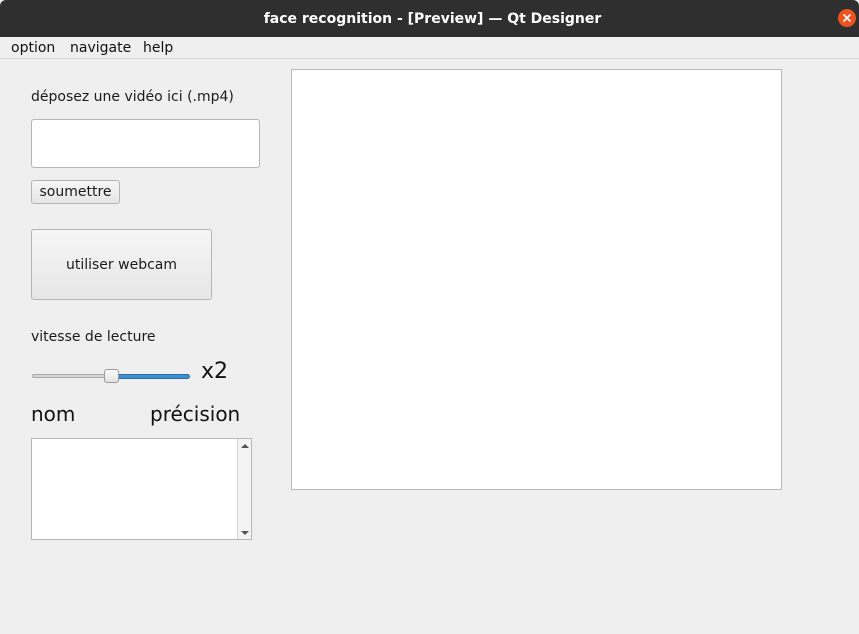 This screenshot has width=859, height=634. I want to click on scroll-down-button, so click(244, 532).